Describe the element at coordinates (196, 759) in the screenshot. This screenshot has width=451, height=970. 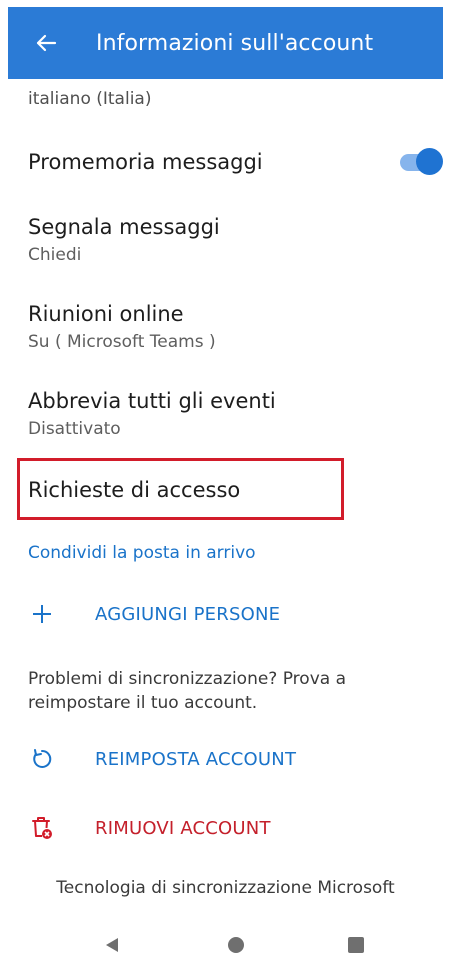
I see `reset-account-label: REIMPOSTA ACCOUNT` at that location.